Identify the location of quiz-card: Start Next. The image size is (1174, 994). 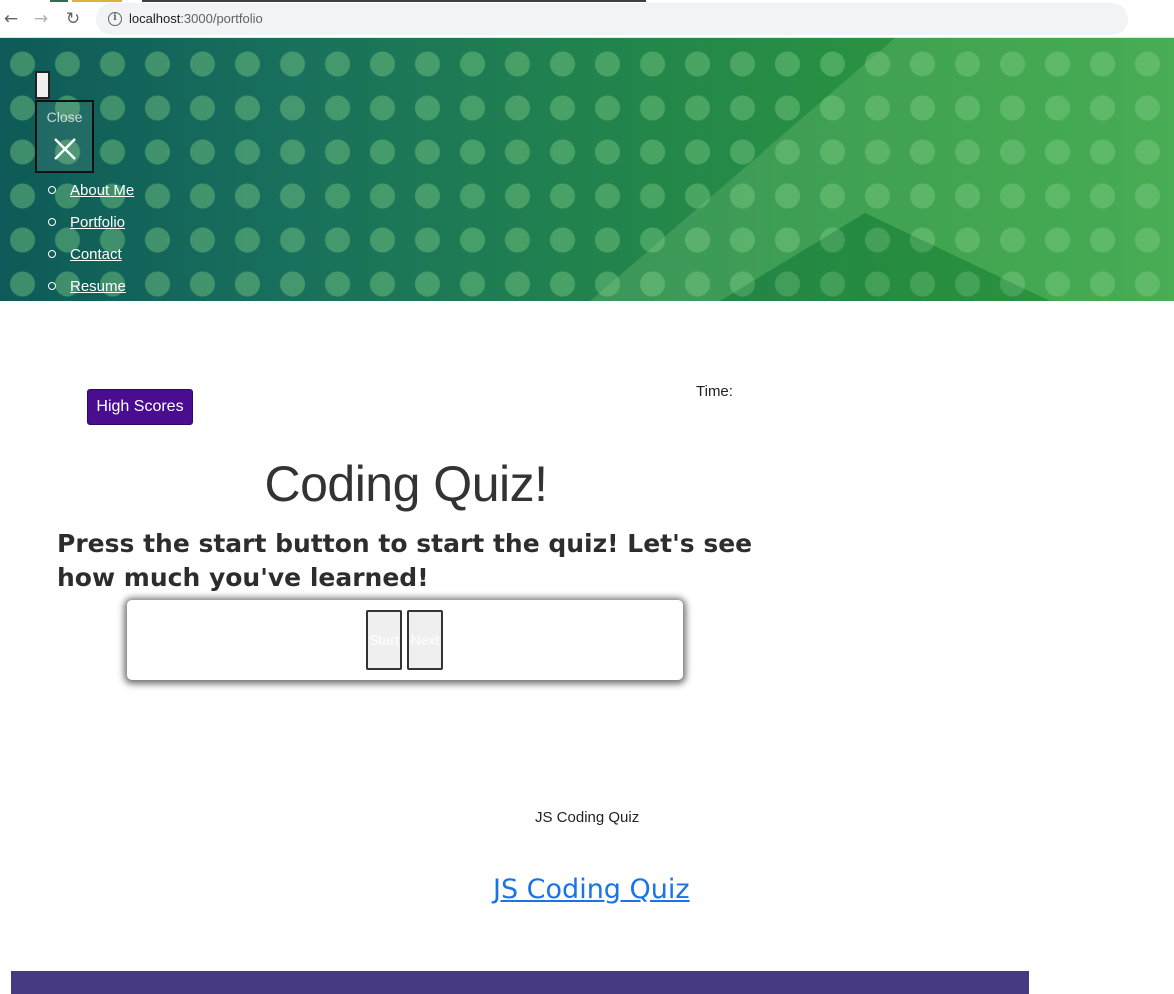
(405, 640).